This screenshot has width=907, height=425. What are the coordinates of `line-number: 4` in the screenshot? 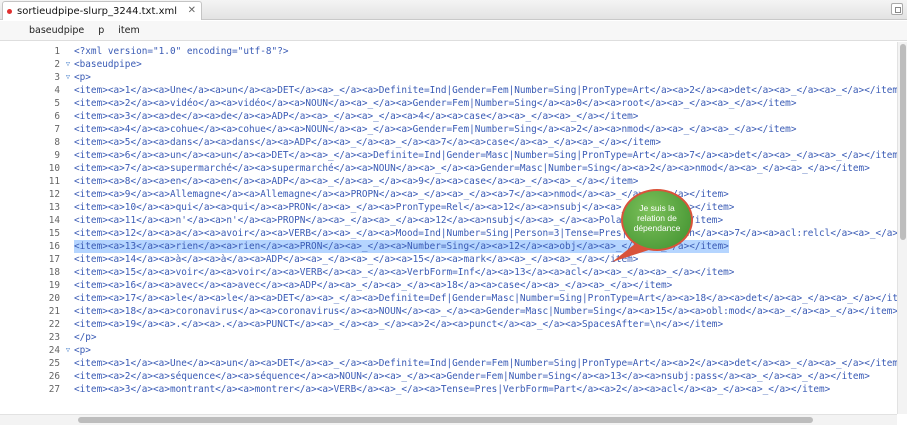 It's located at (57, 90).